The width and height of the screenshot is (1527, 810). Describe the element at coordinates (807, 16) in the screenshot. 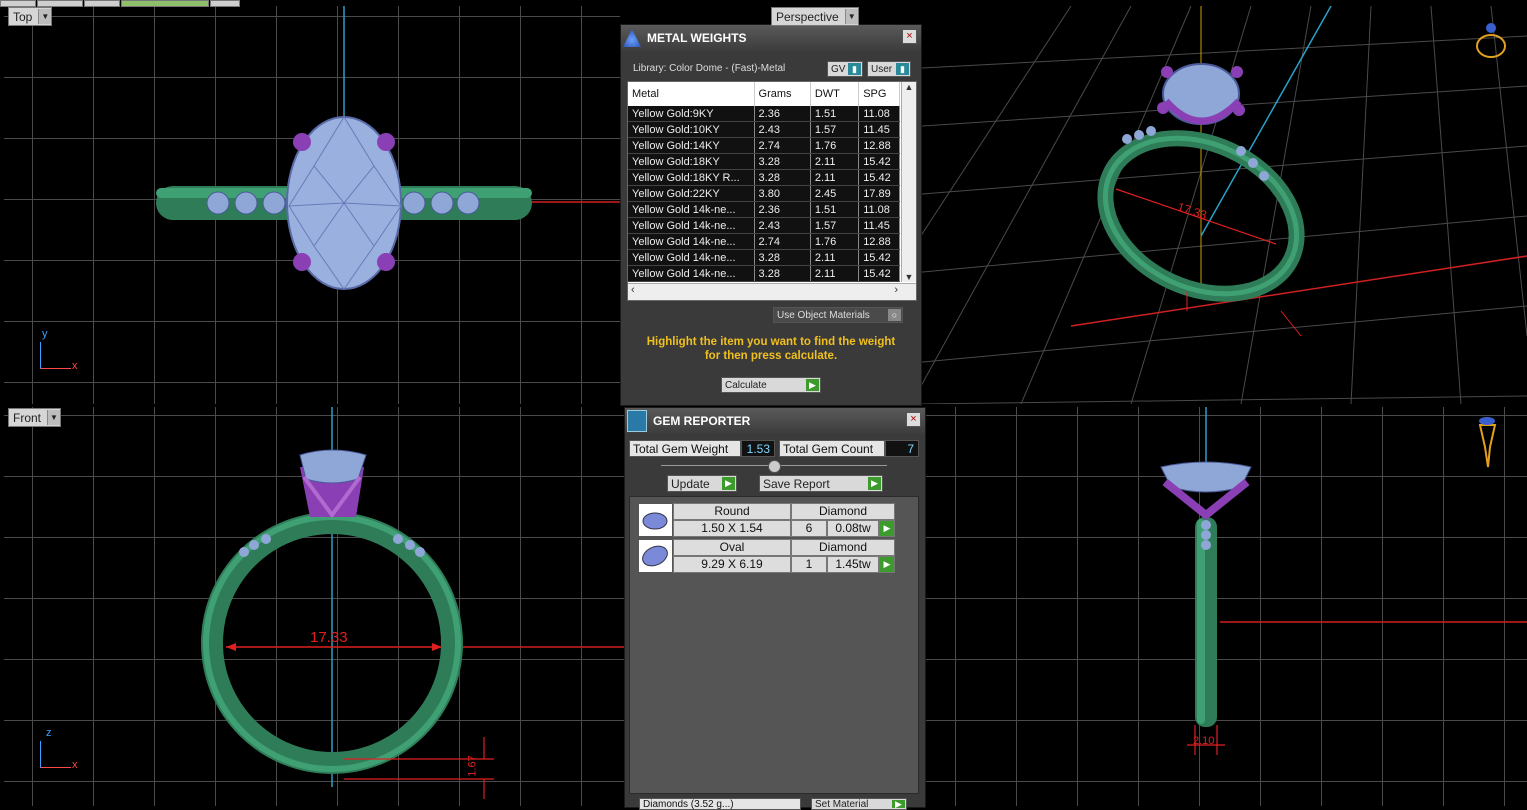

I see `perspective-label-text: Perspective` at that location.